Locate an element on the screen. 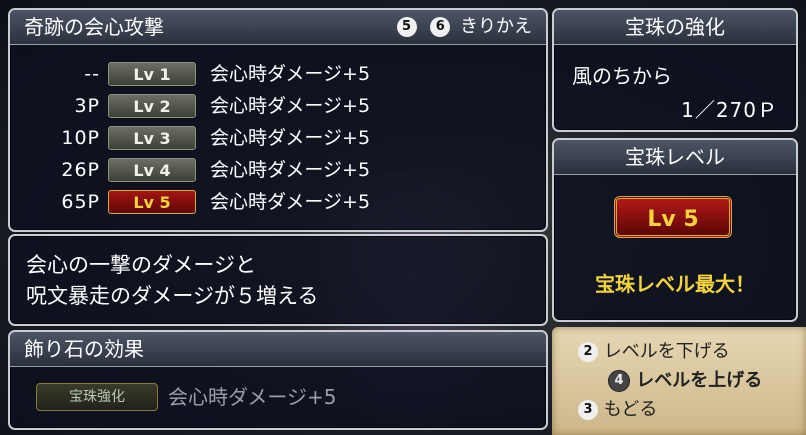 Image resolution: width=806 pixels, height=435 pixels. level-badge: Lv 4 is located at coordinates (152, 170).